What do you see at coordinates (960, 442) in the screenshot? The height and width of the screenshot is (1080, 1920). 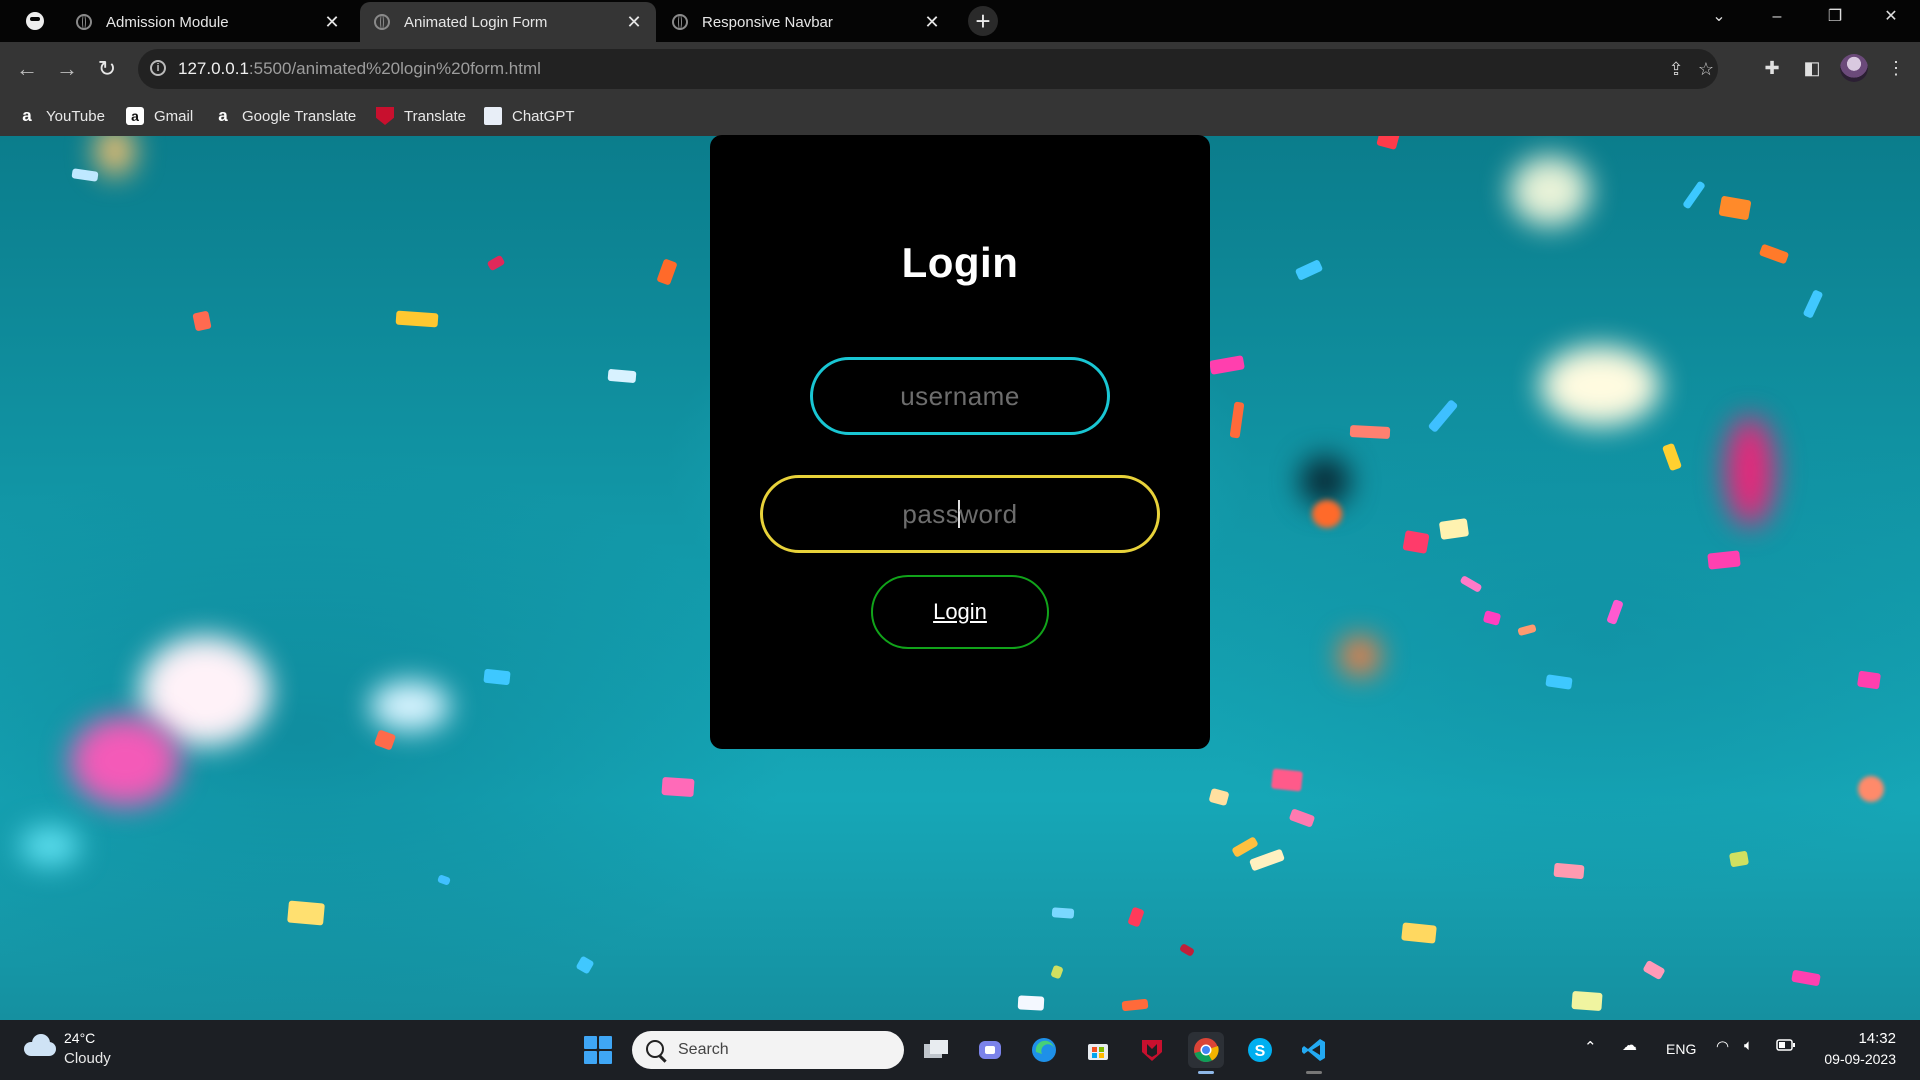 I see `login-card: Login username pass word Login` at bounding box center [960, 442].